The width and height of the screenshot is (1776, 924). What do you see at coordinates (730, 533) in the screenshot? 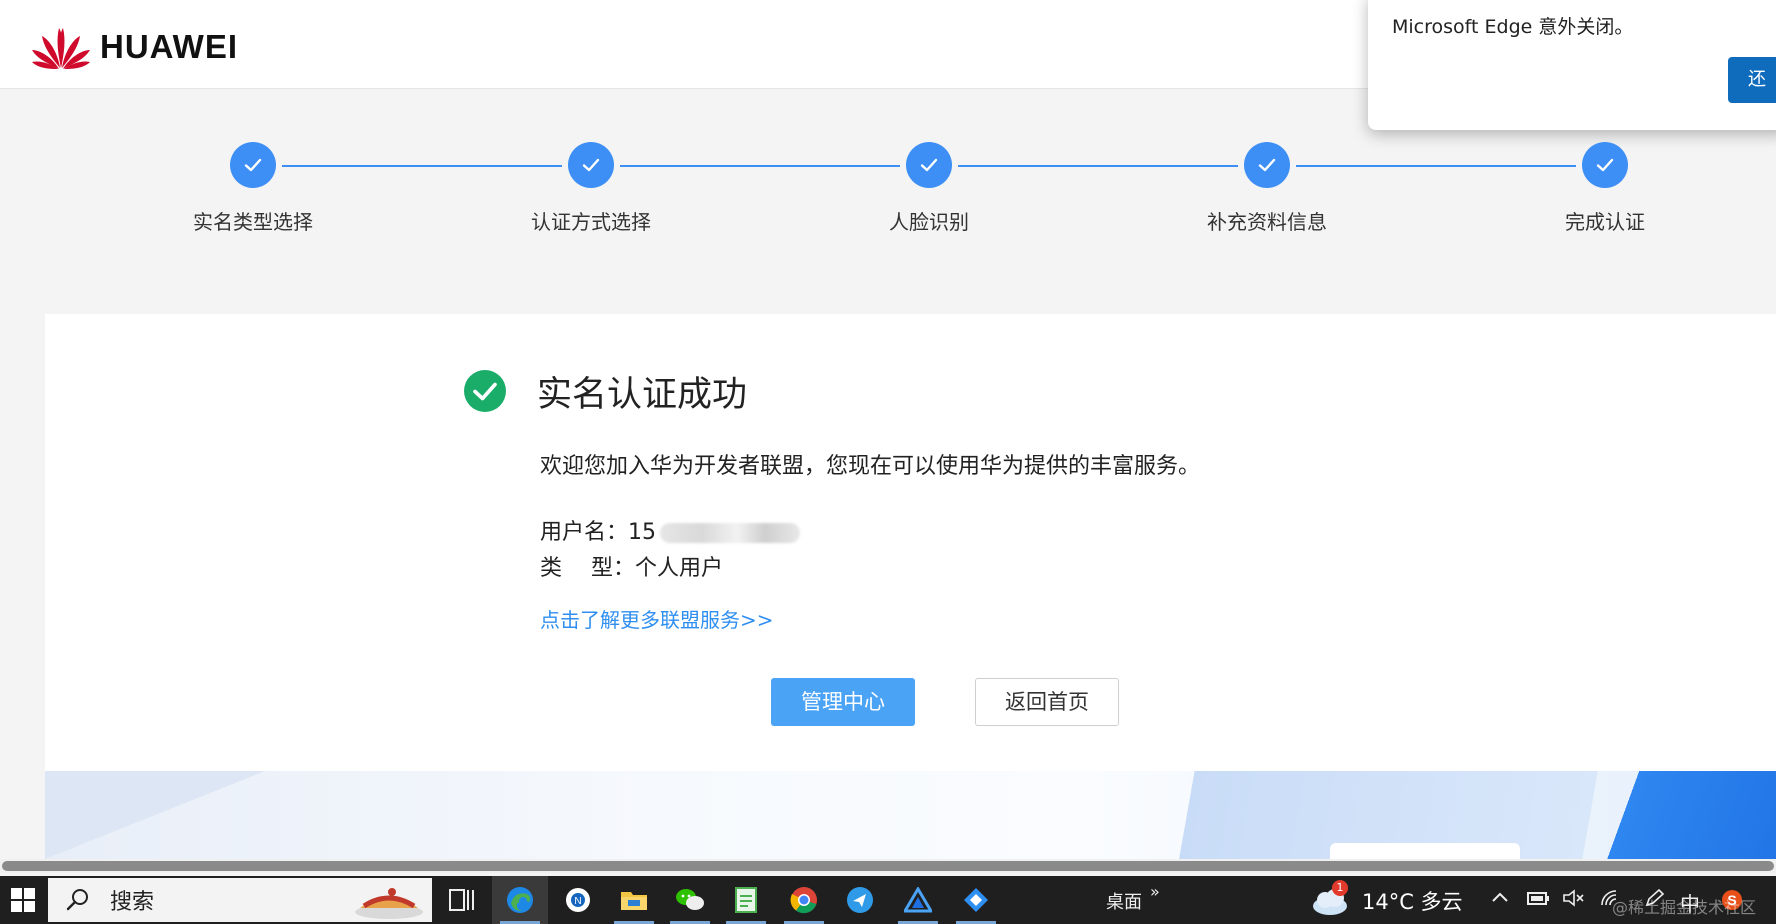
I see `username-blurred` at bounding box center [730, 533].